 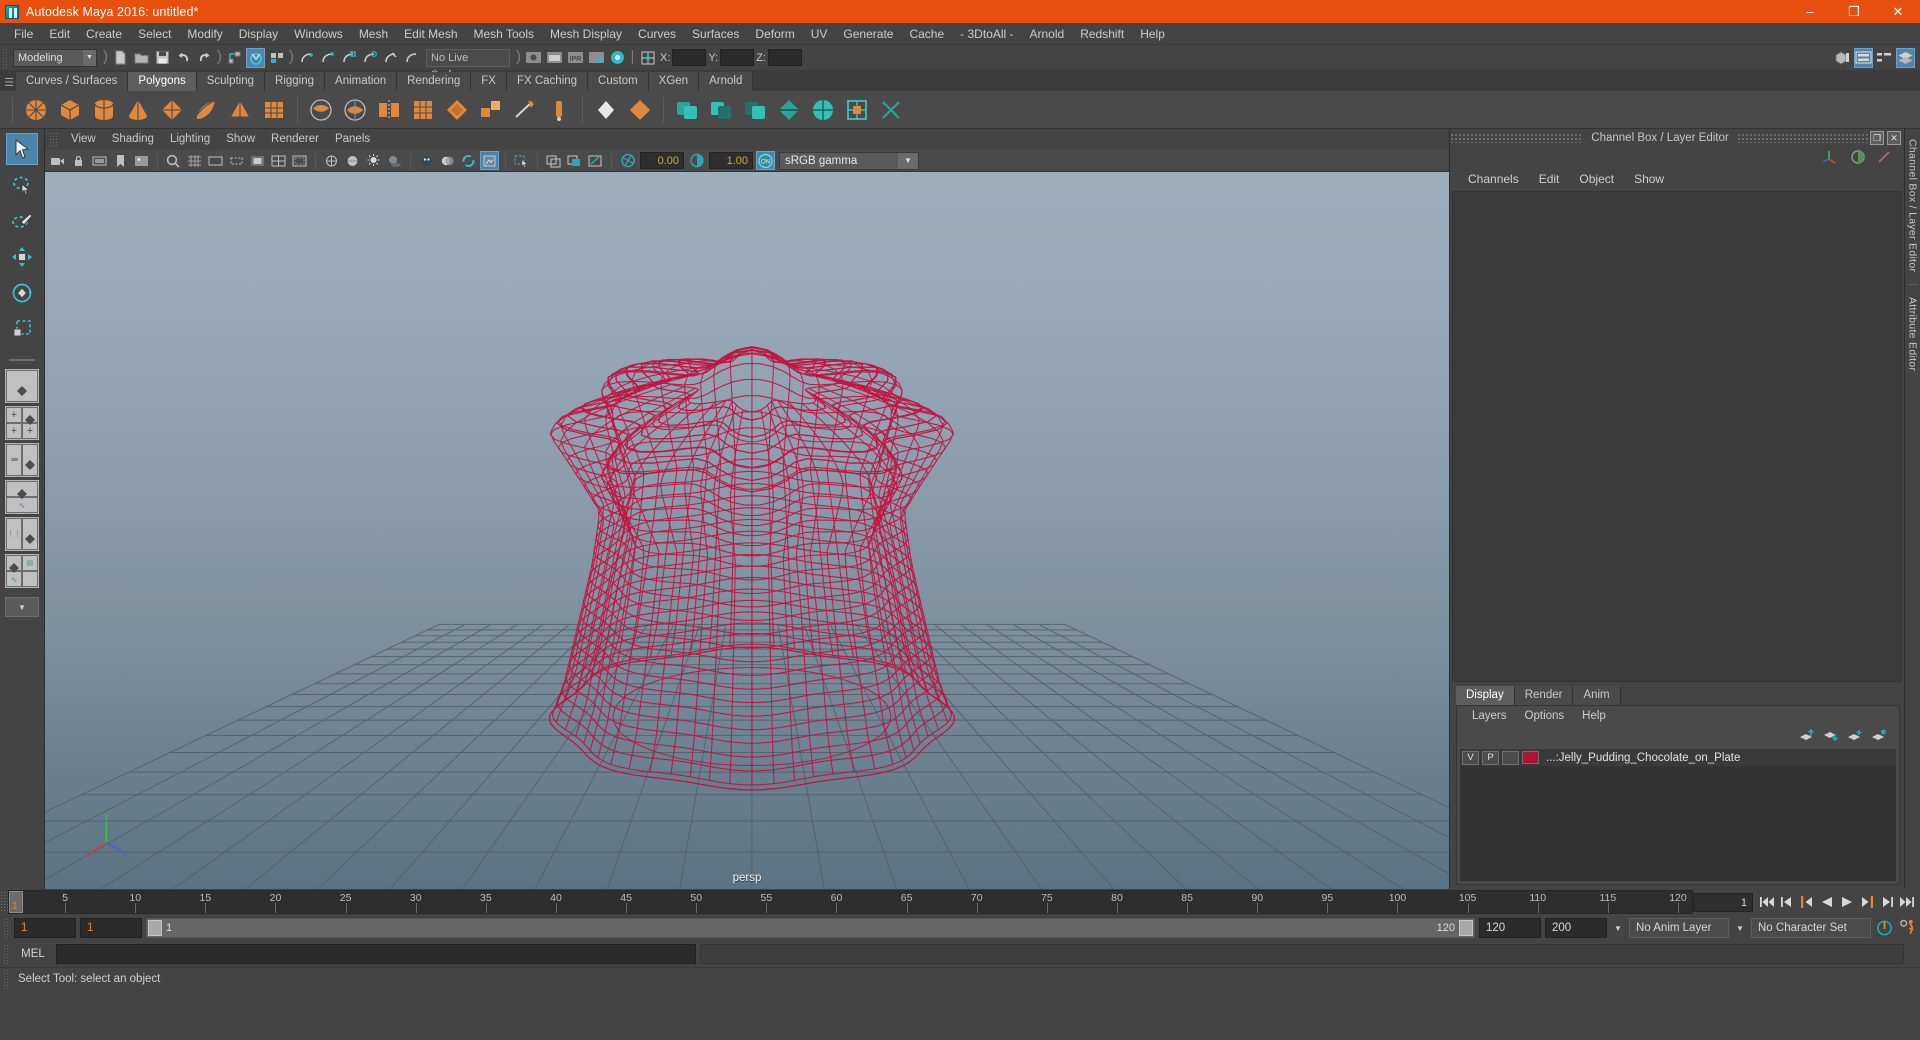 I want to click on xray-joints-icon, so click(x=574, y=160).